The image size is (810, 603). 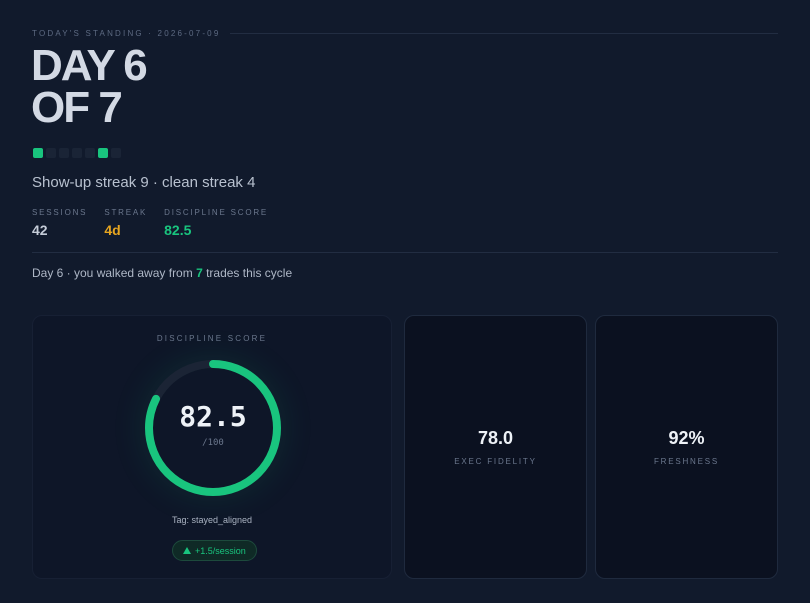 I want to click on freshness-value: 92%, so click(x=686, y=438).